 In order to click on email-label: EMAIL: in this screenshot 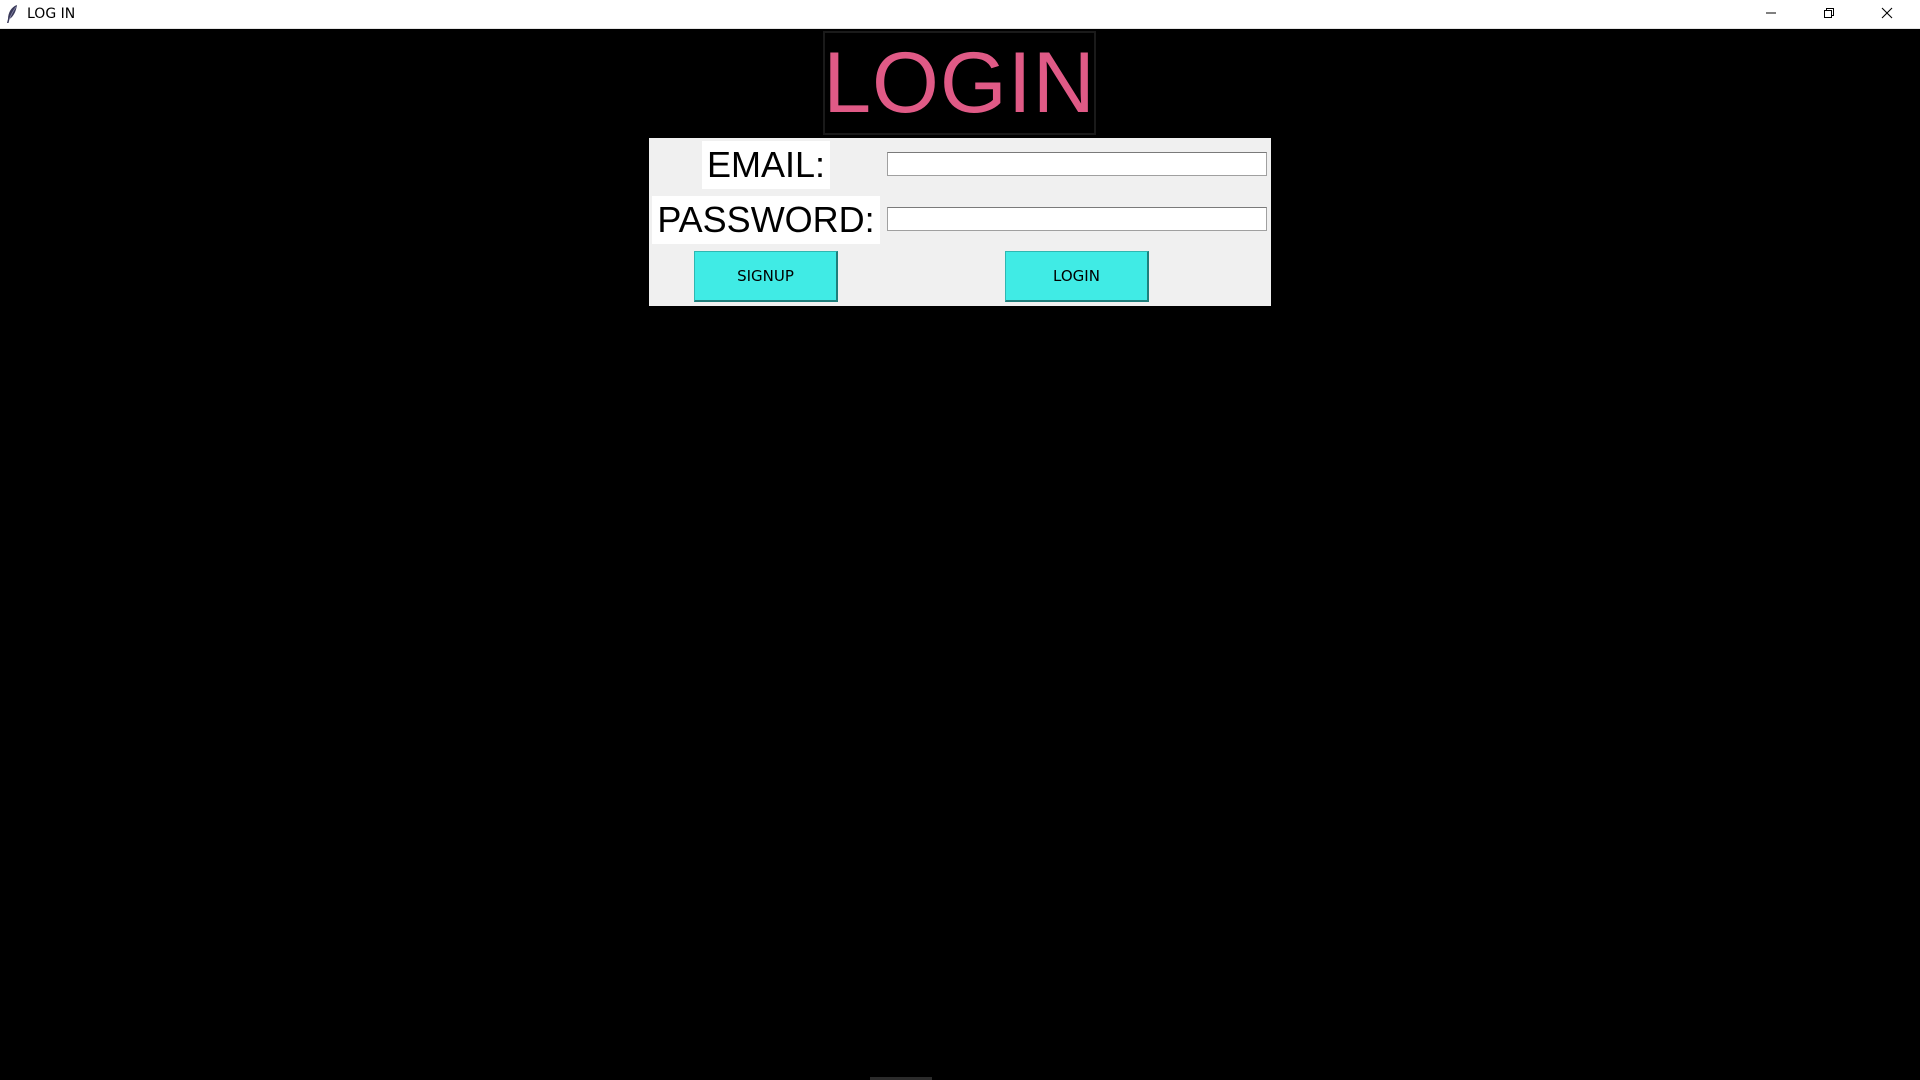, I will do `click(766, 165)`.